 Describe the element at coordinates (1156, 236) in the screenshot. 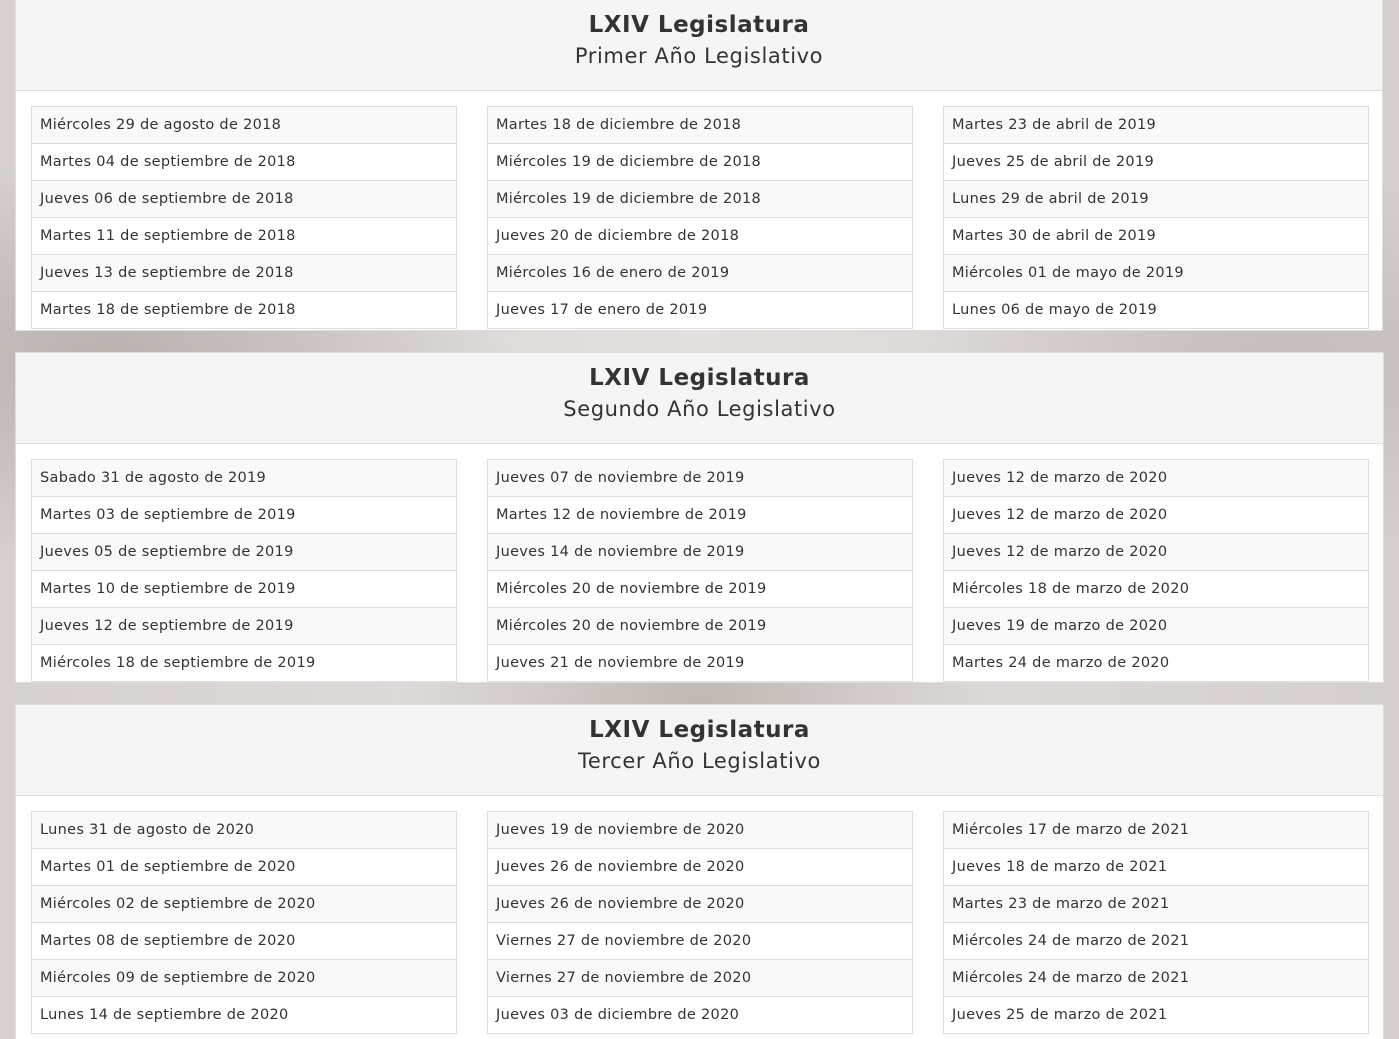

I see `session-date-link: Martes 30 de abril de 2019` at that location.